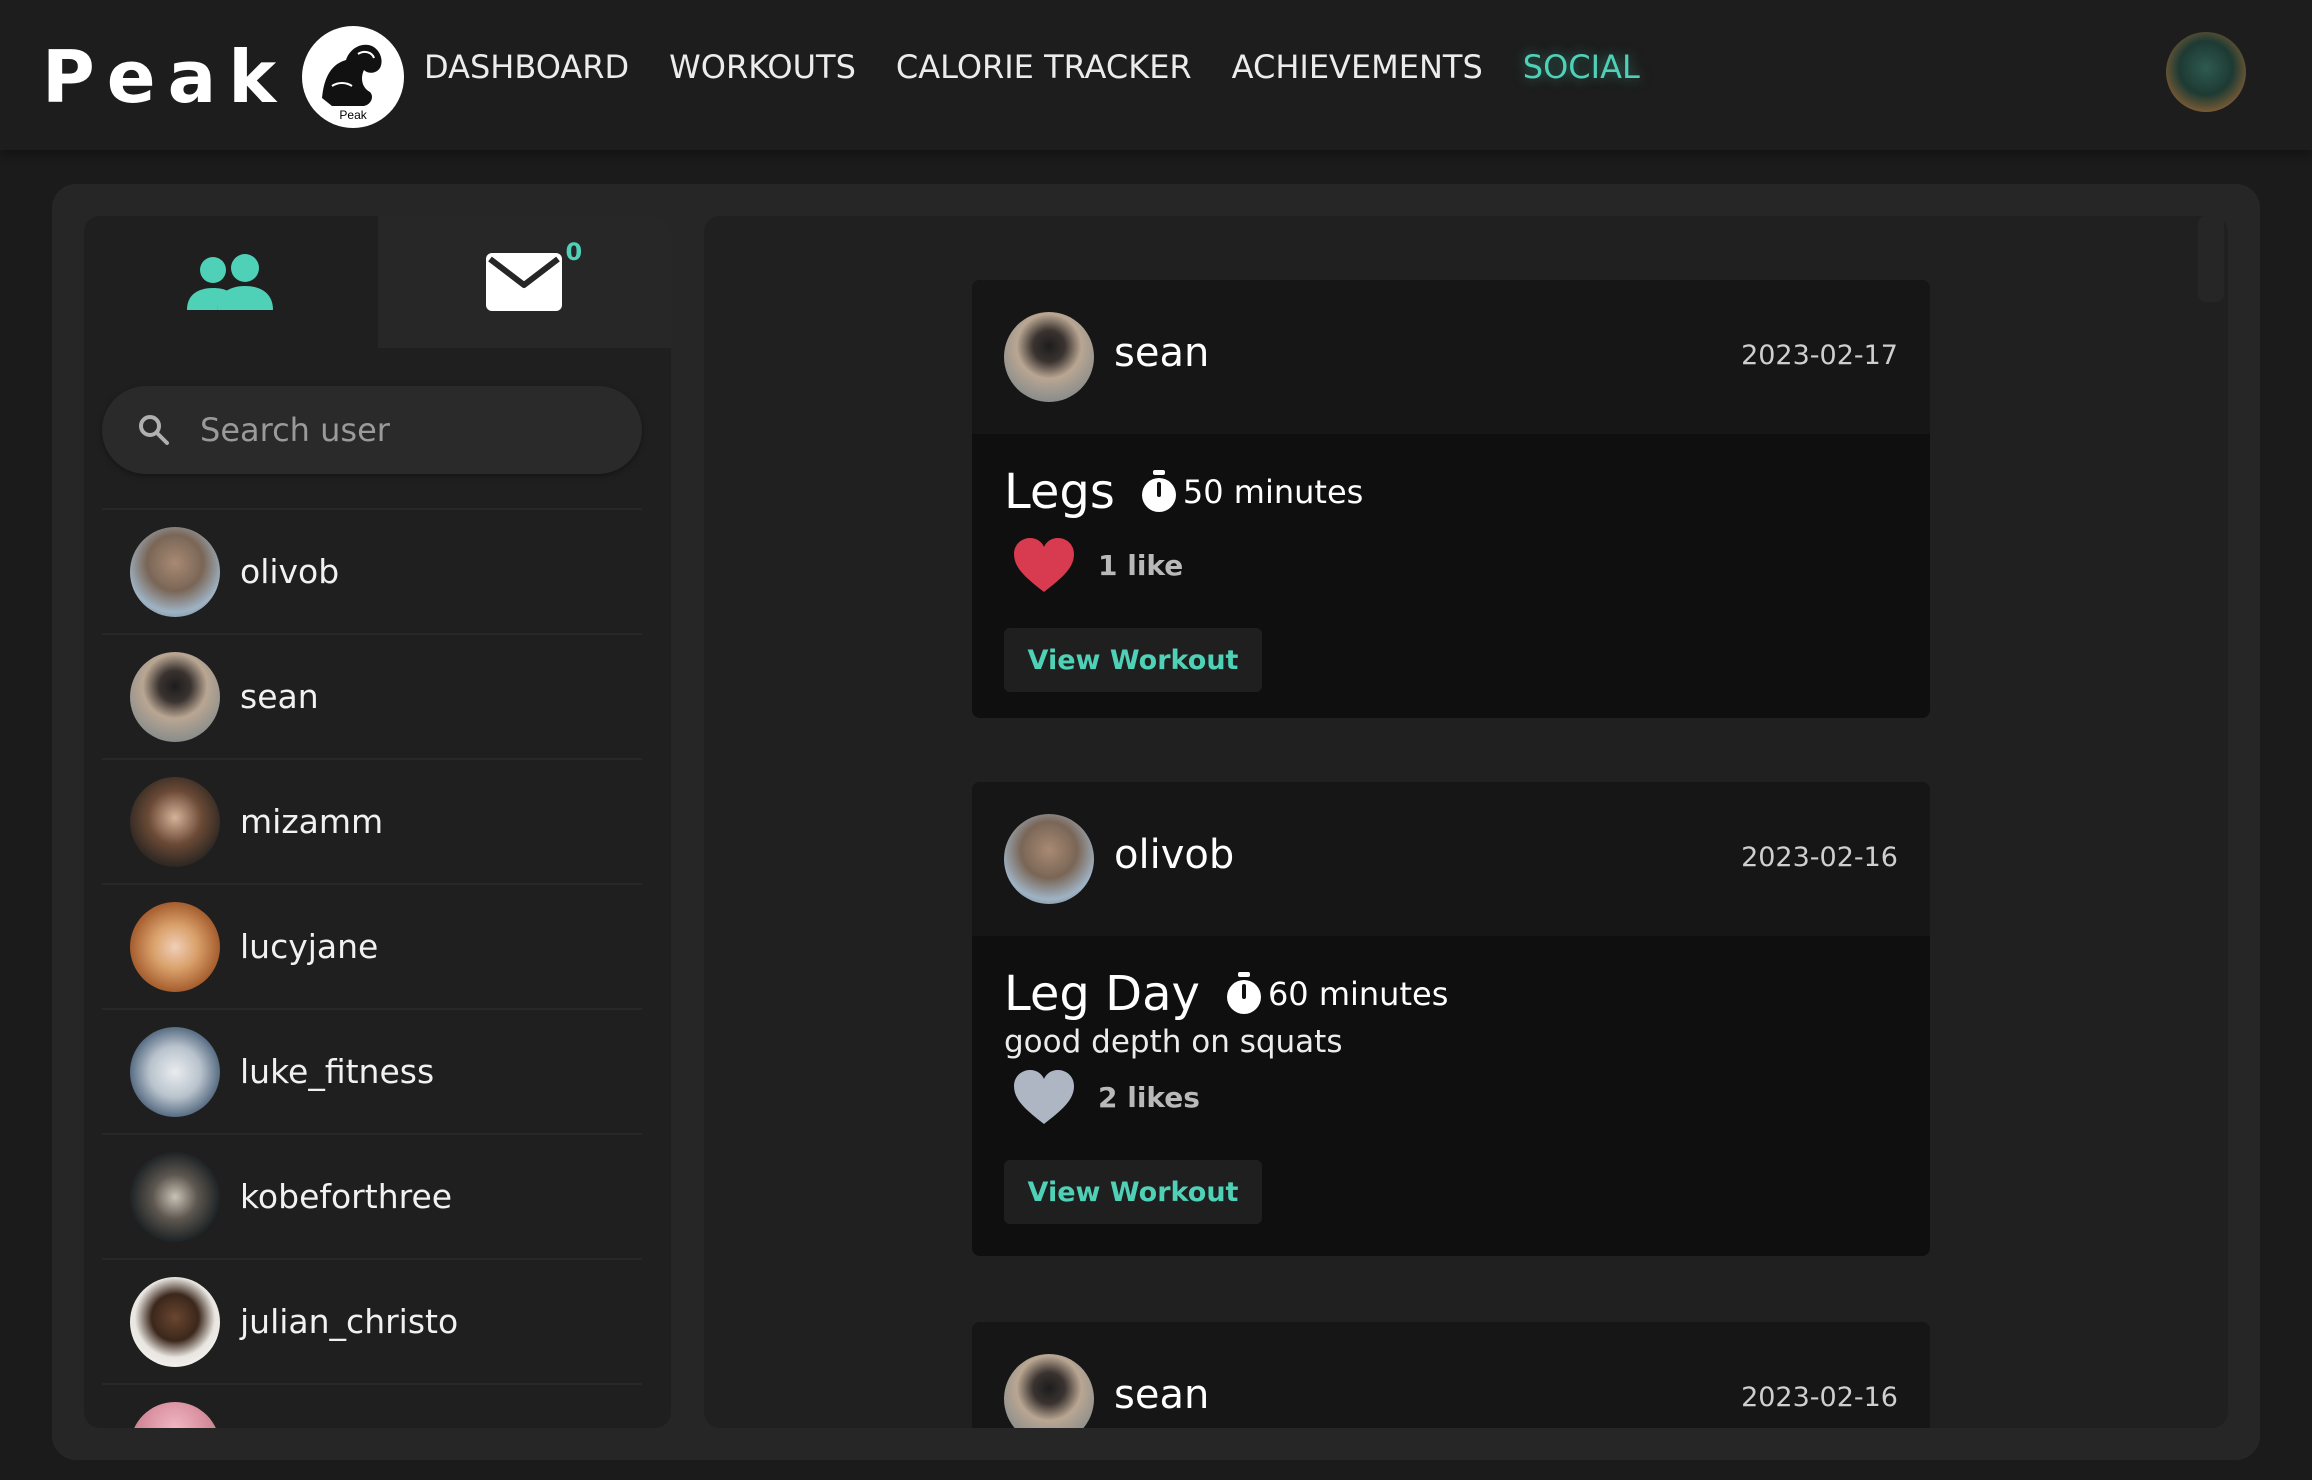 The image size is (2312, 1480). I want to click on user-name: olivob, so click(290, 571).